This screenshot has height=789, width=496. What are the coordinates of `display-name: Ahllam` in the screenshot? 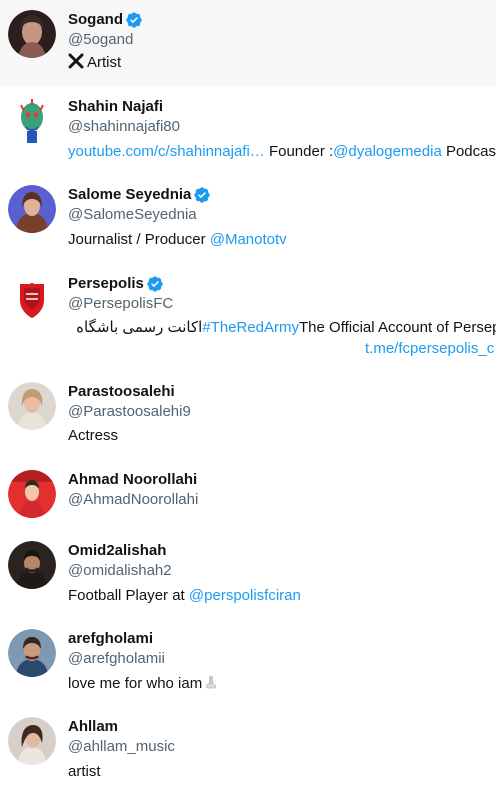 It's located at (93, 727).